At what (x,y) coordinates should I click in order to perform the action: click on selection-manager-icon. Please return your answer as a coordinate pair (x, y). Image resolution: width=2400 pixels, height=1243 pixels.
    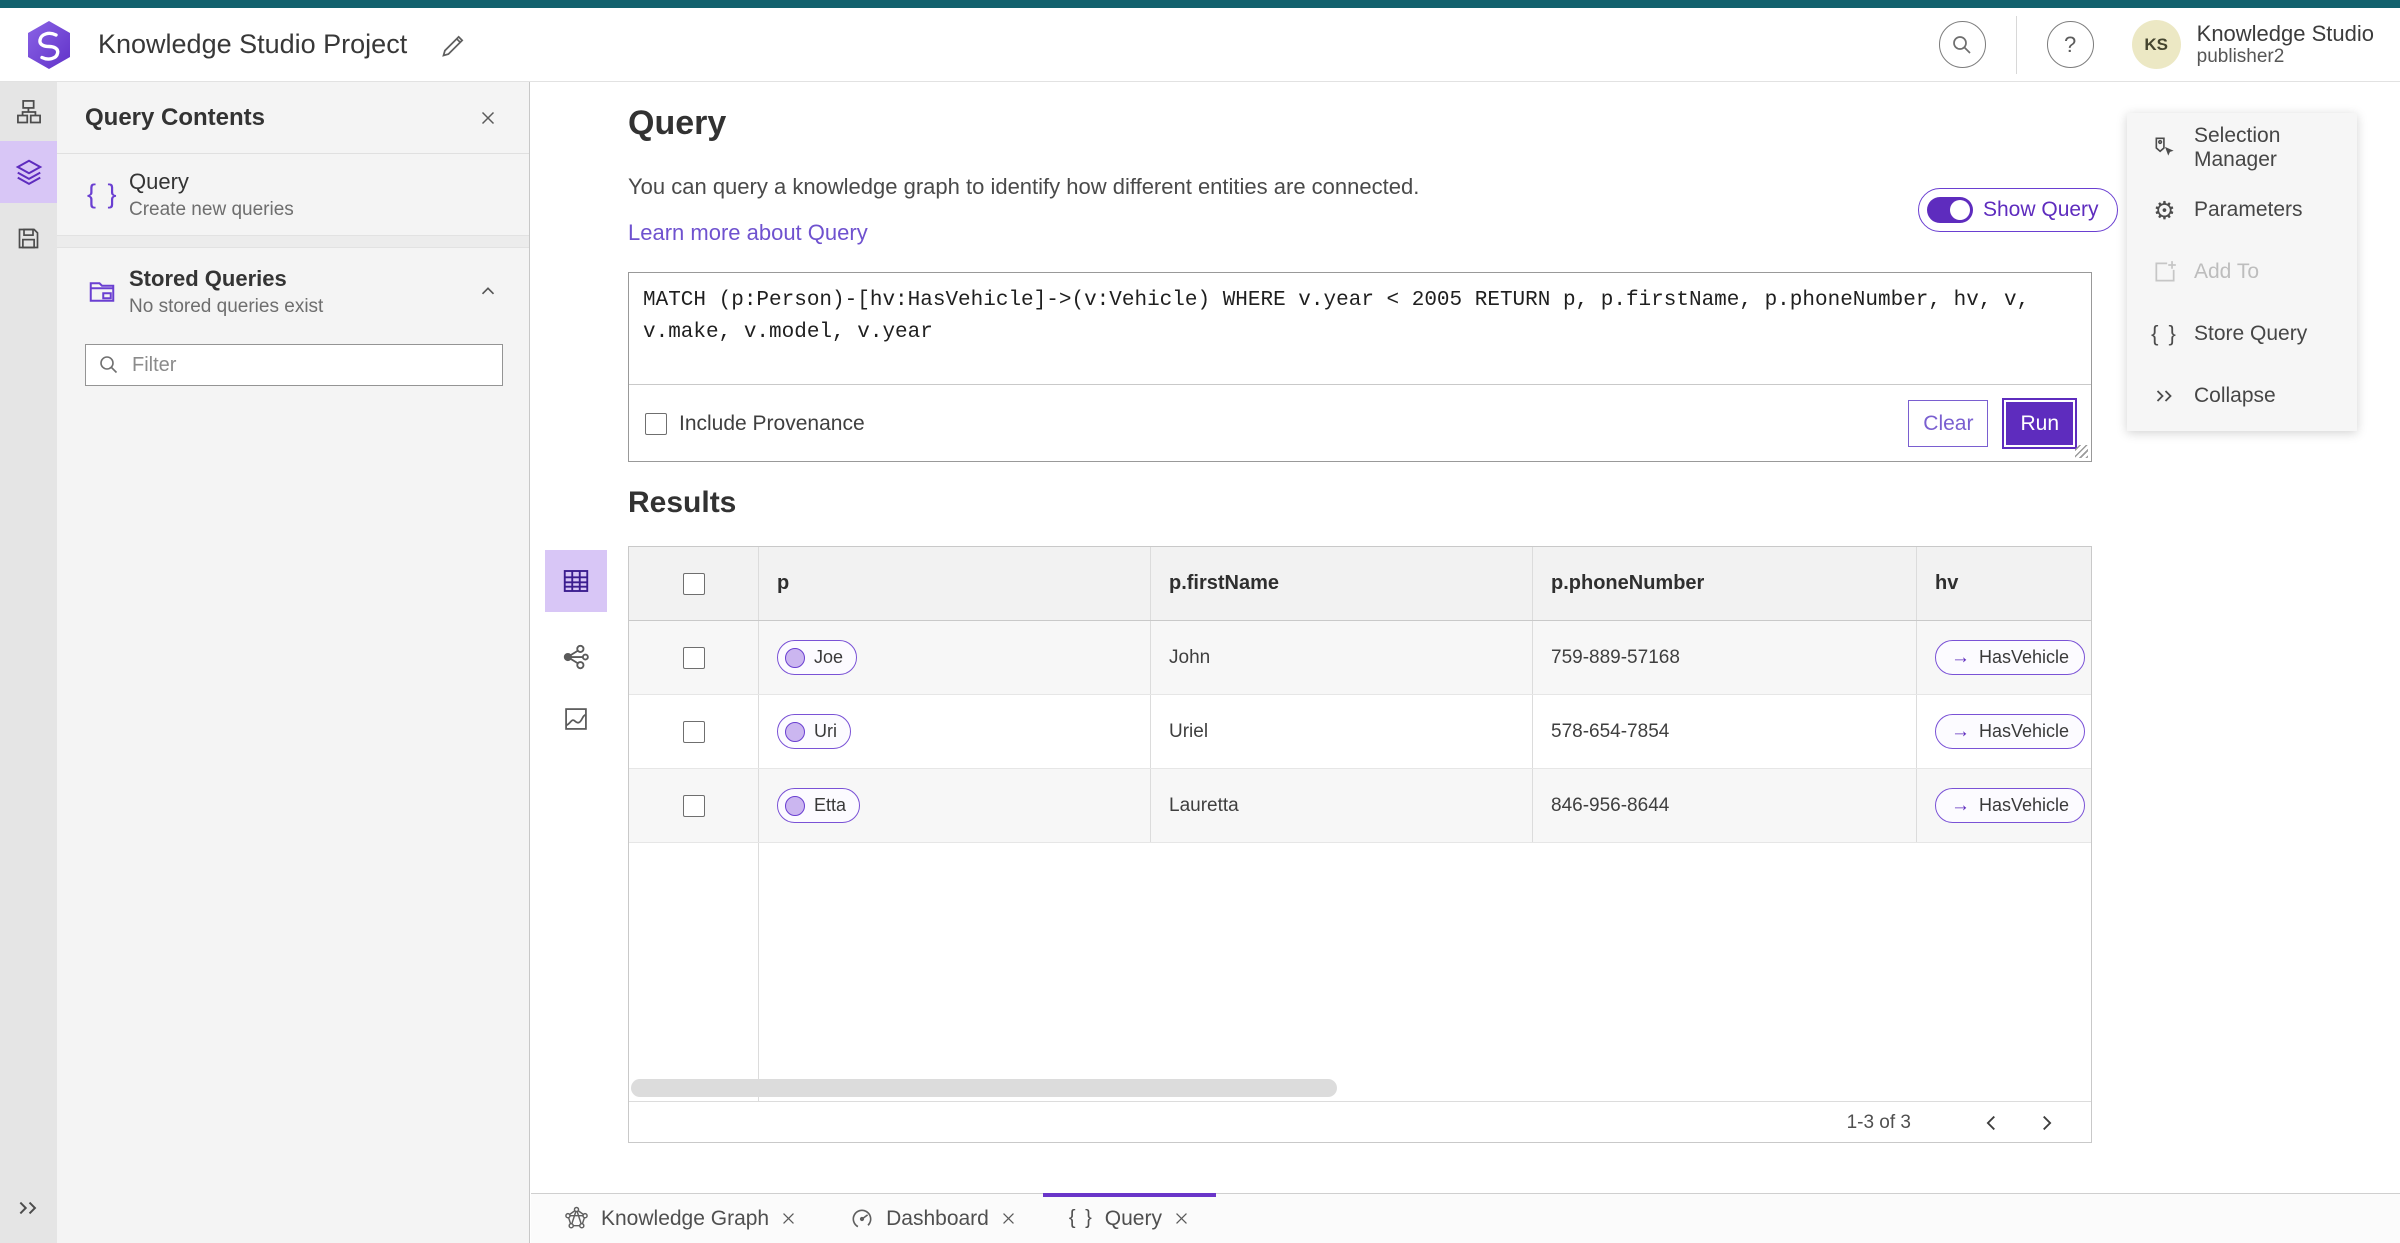
    Looking at the image, I should click on (2164, 146).